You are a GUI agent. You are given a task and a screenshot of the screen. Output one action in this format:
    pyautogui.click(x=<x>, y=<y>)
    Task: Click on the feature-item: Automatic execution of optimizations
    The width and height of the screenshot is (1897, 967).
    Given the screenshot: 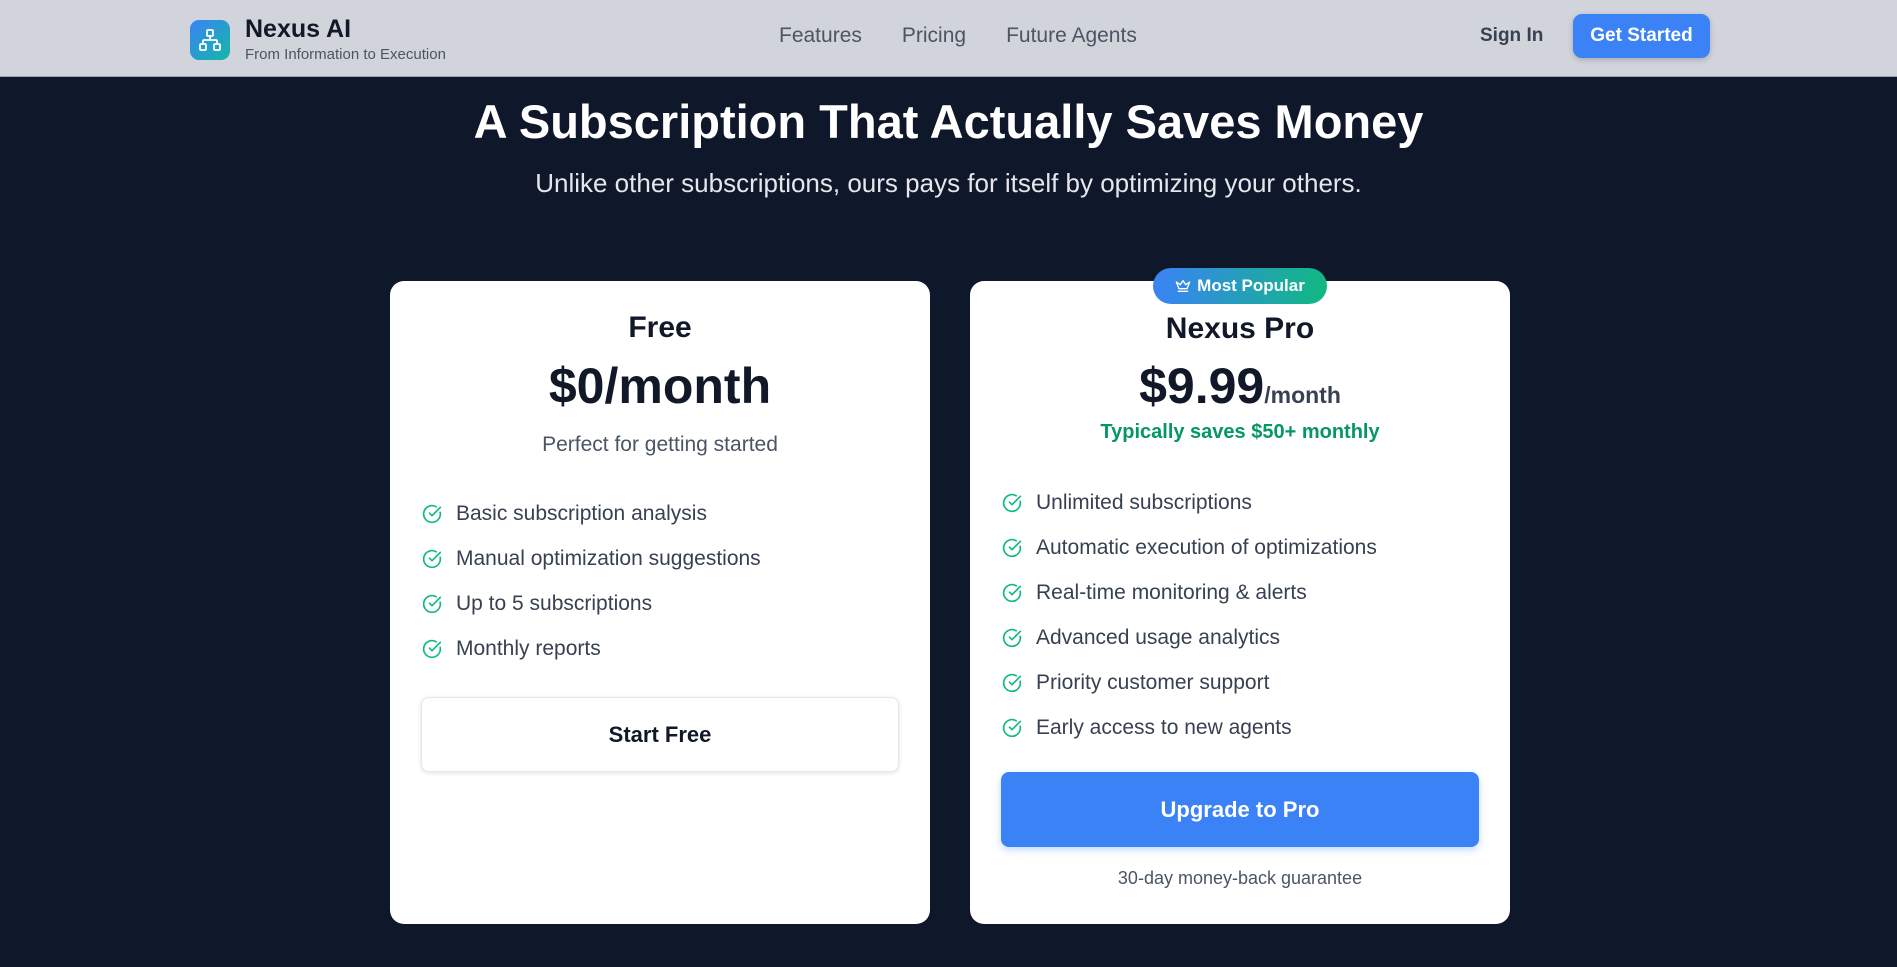 What is the action you would take?
    pyautogui.click(x=1189, y=547)
    